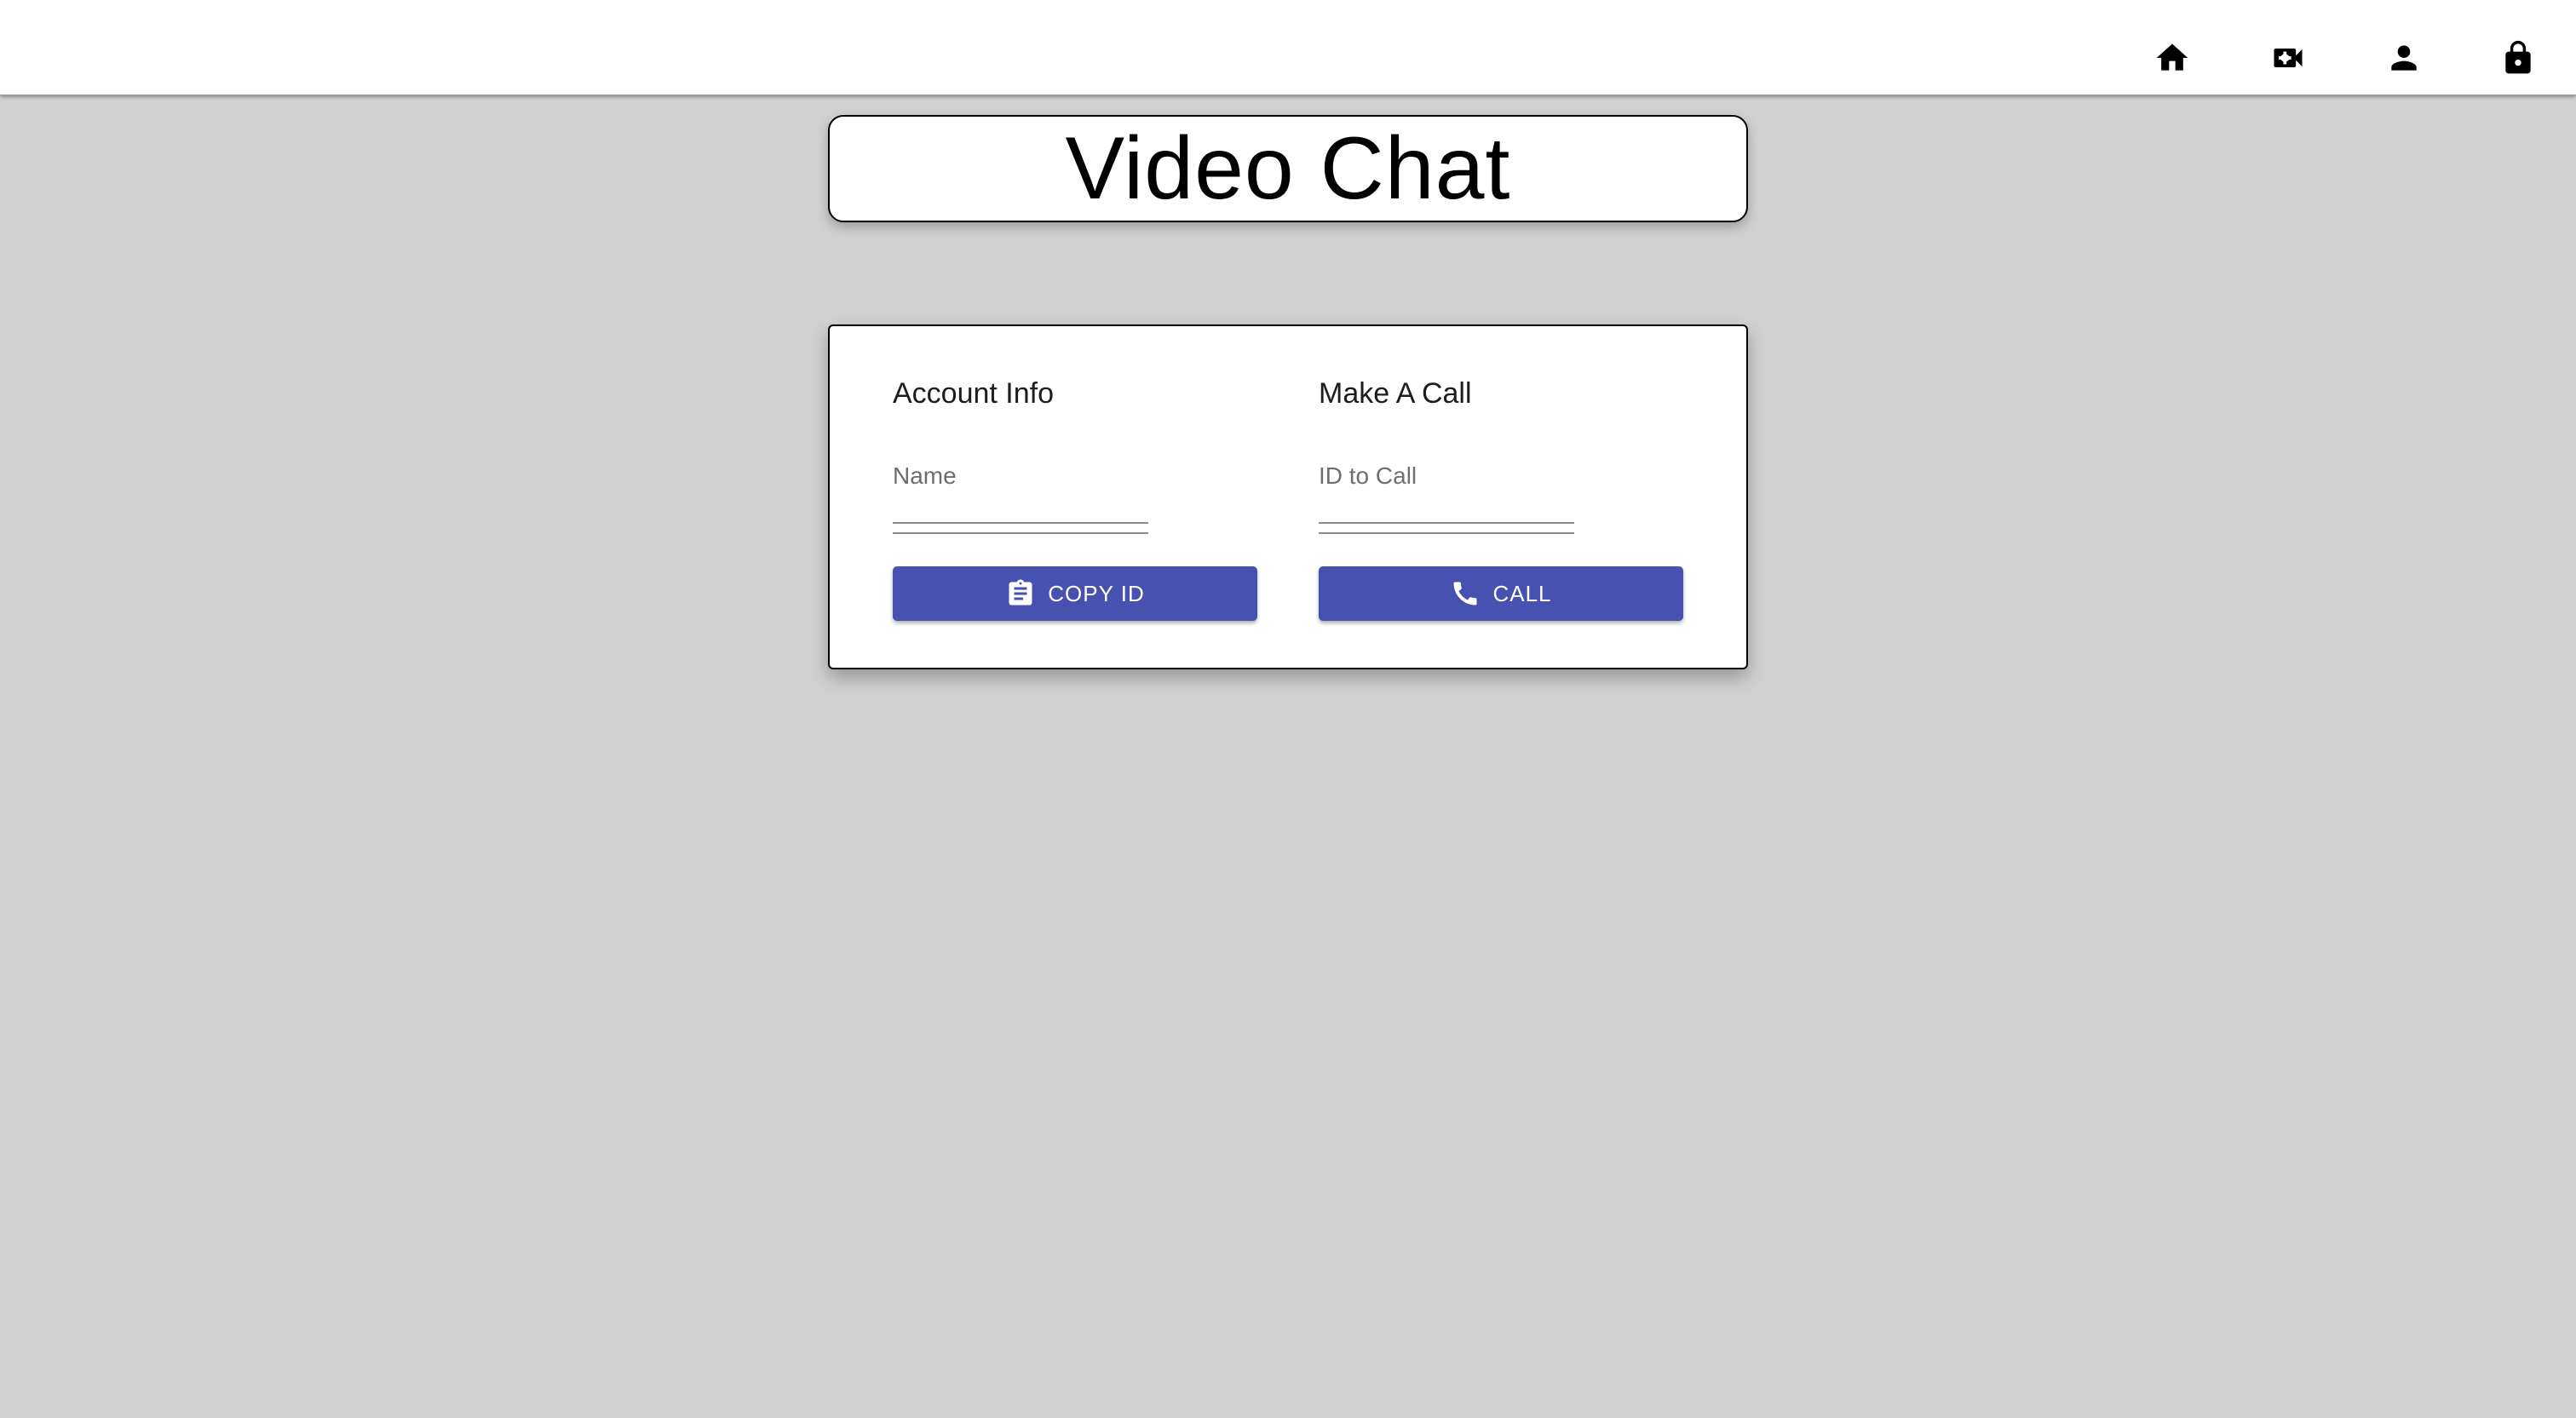 This screenshot has height=1418, width=2576. Describe the element at coordinates (1466, 594) in the screenshot. I see `phone-icon` at that location.